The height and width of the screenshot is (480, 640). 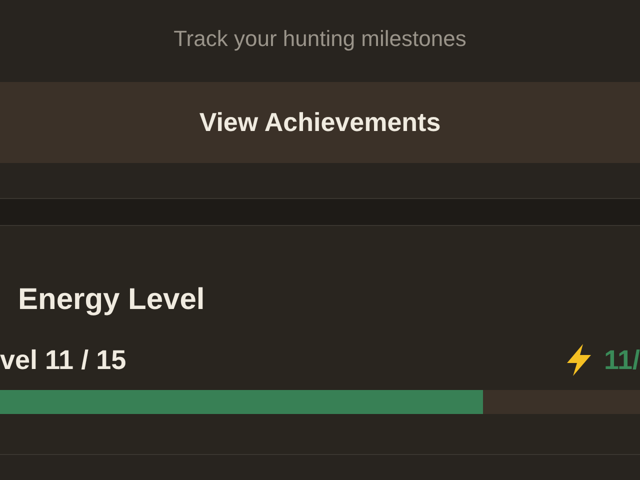 I want to click on energy-reading: 11/, so click(x=622, y=360).